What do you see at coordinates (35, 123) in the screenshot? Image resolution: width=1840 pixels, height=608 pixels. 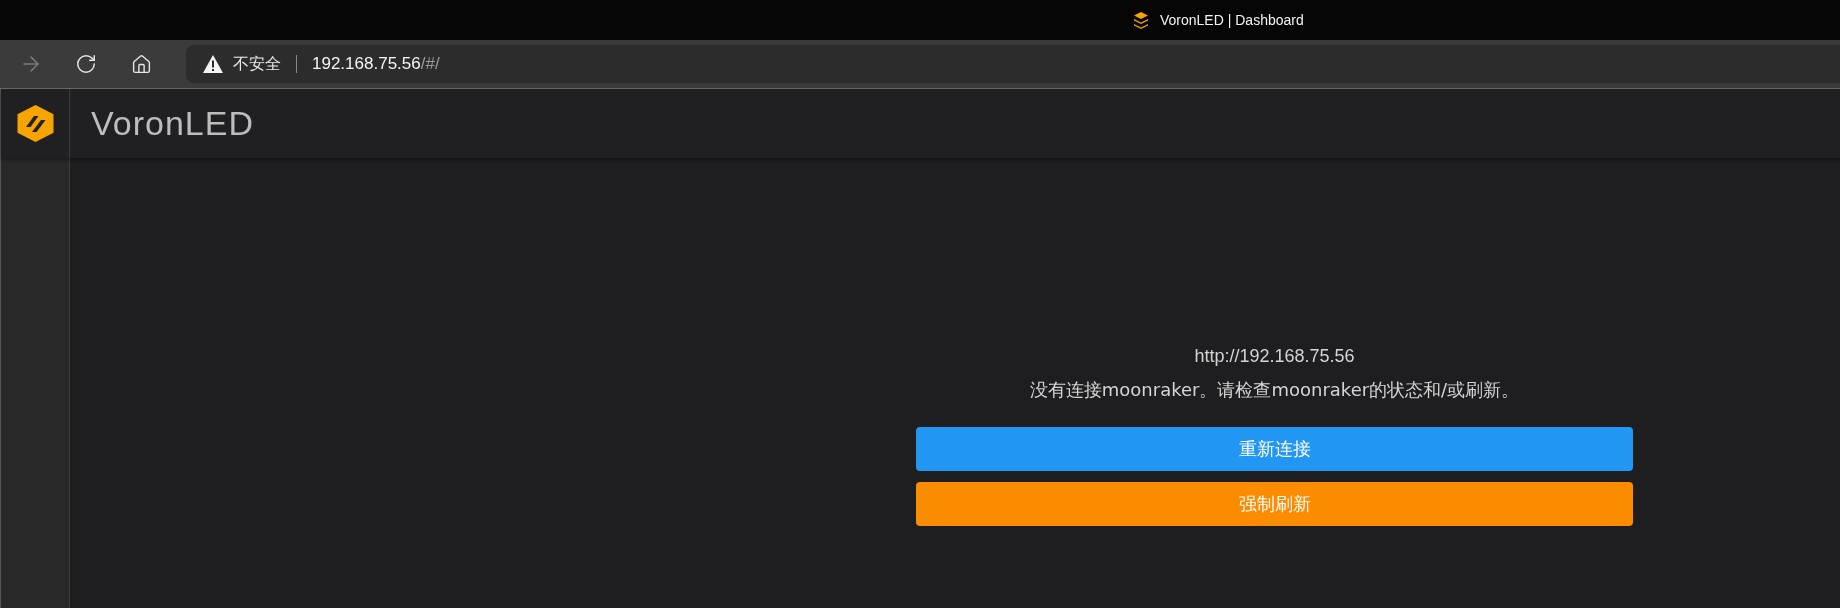 I see `hexagon-logo-icon` at bounding box center [35, 123].